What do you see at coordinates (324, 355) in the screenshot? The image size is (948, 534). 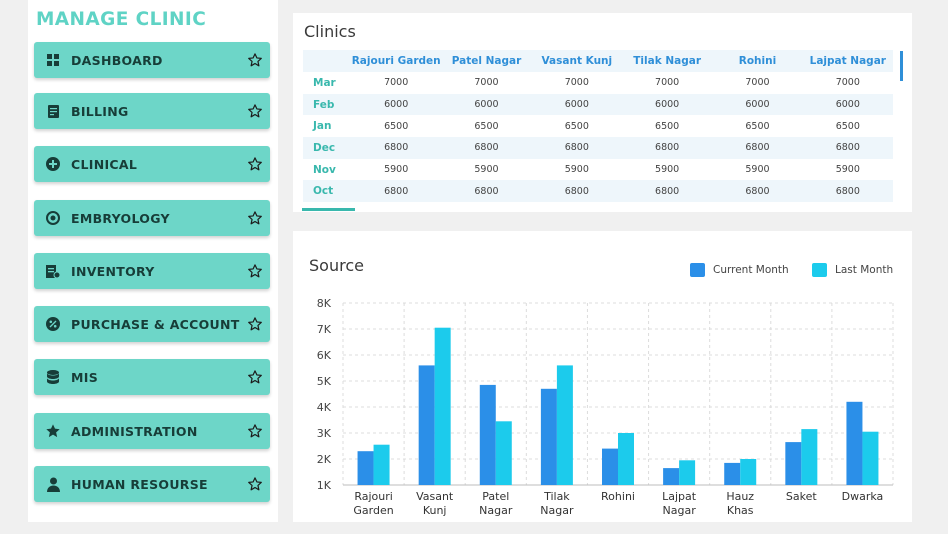 I see `y-tick-label: 6K` at bounding box center [324, 355].